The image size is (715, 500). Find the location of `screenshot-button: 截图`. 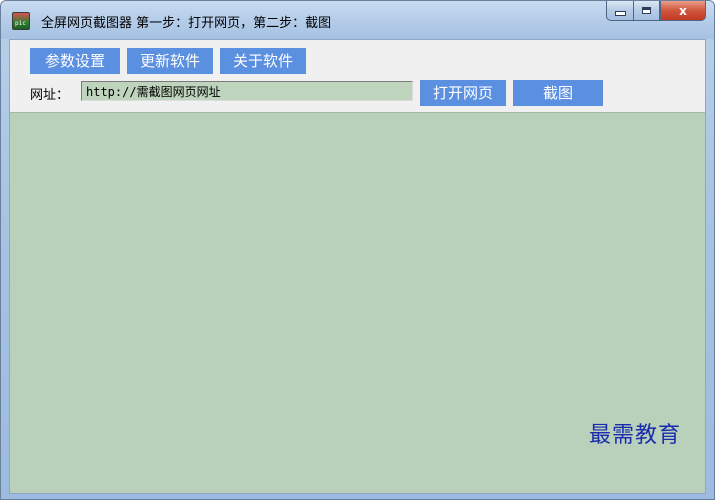

screenshot-button: 截图 is located at coordinates (558, 93).